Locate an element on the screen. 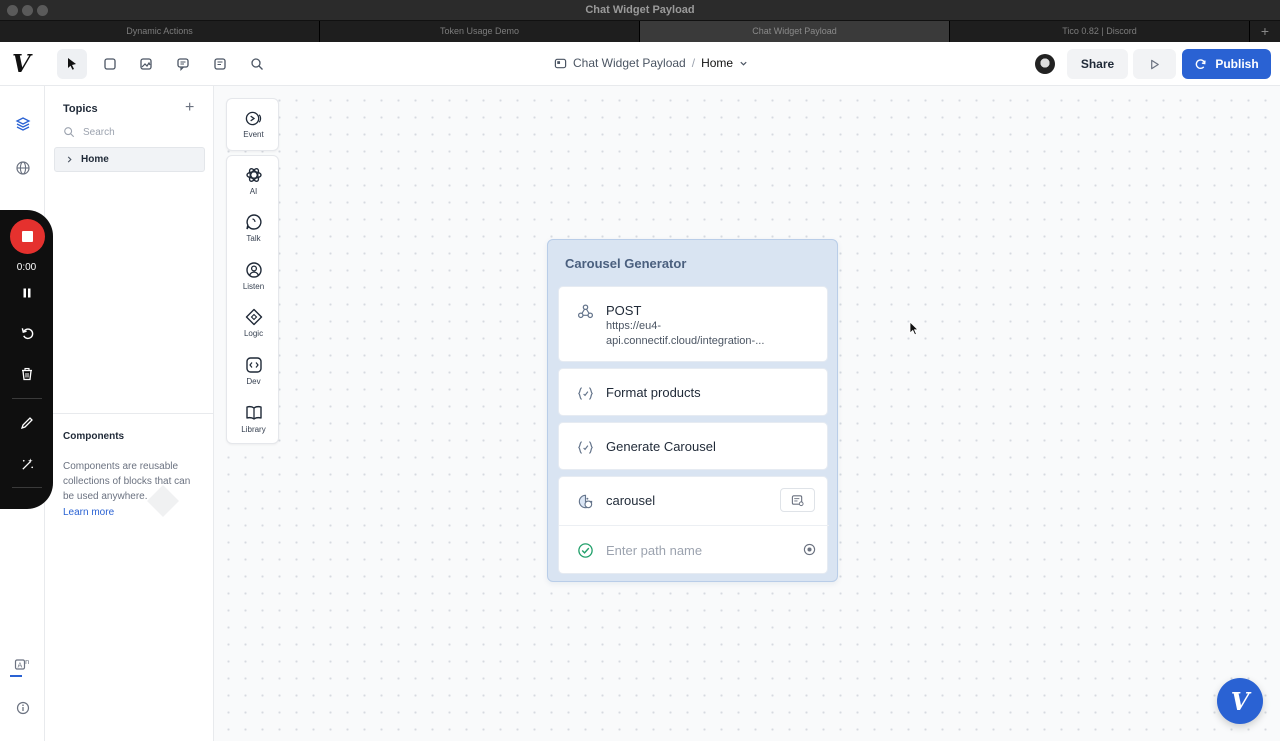 The width and height of the screenshot is (1280, 741). user-circle-icon is located at coordinates (253, 270).